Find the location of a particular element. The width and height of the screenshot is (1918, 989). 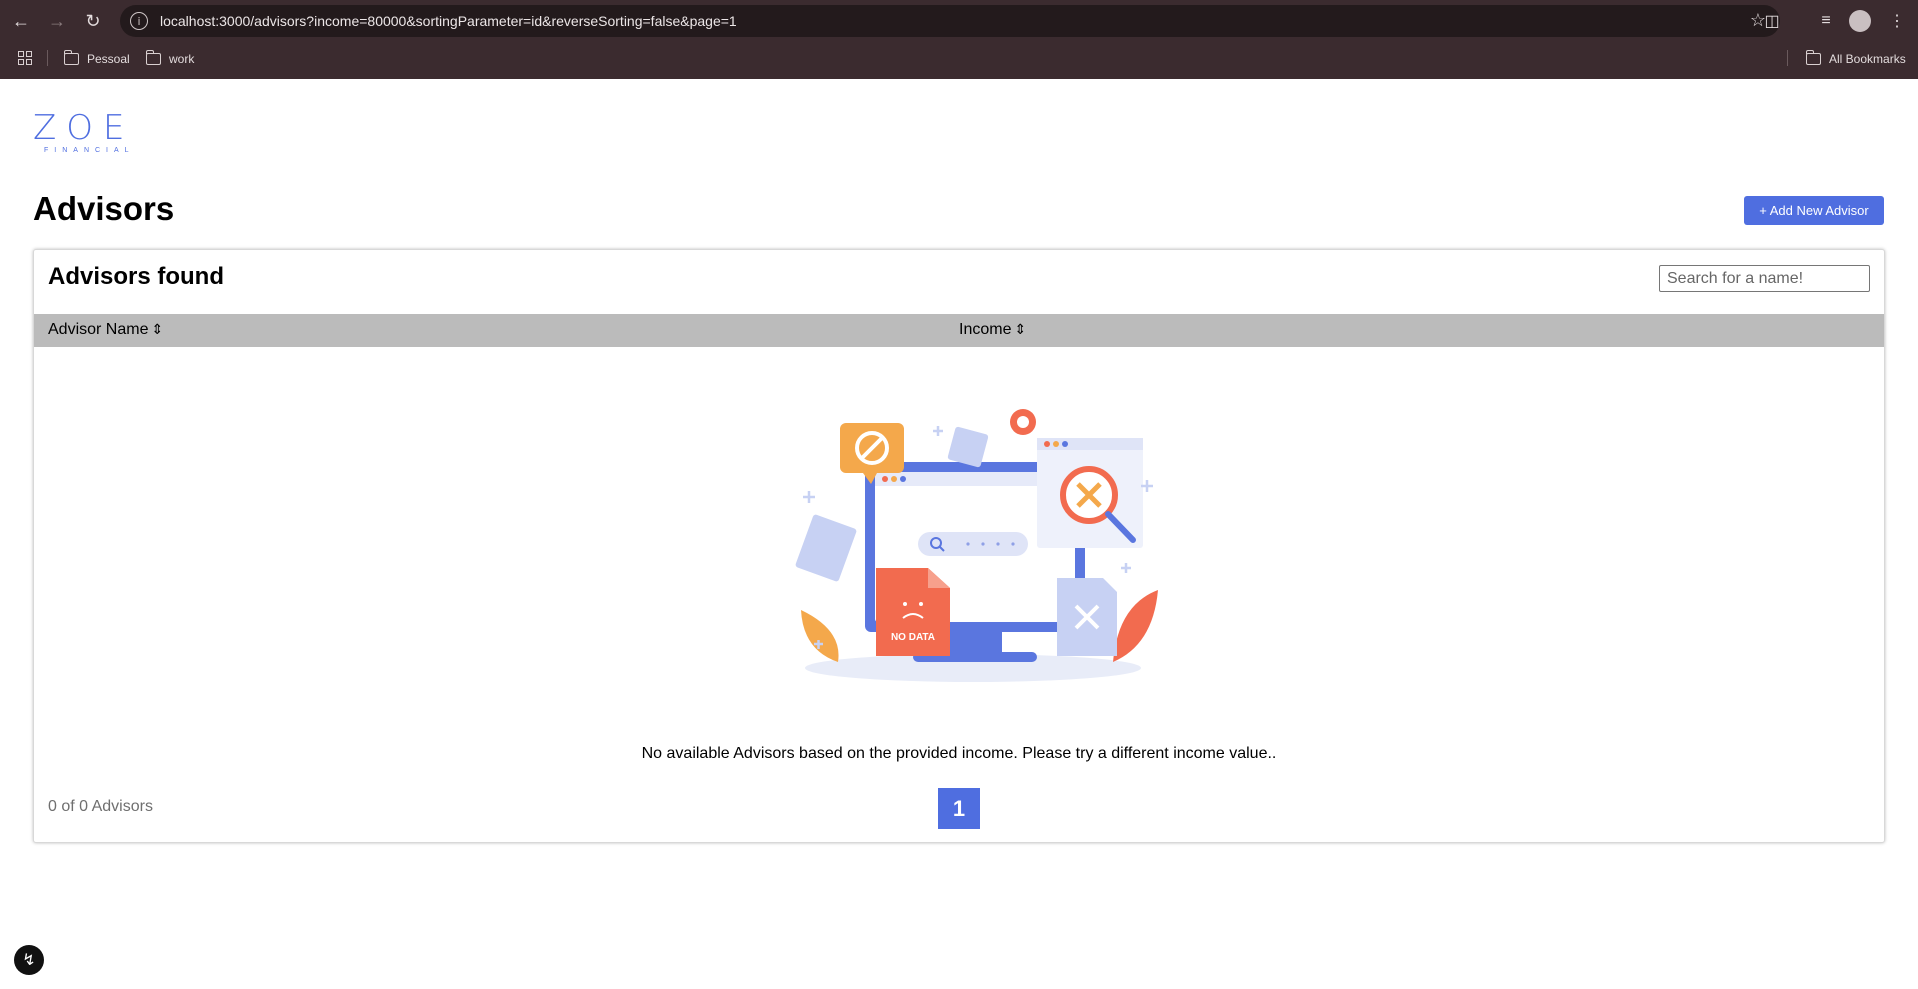

lightning-bolt-icon: ↯ is located at coordinates (29, 960).